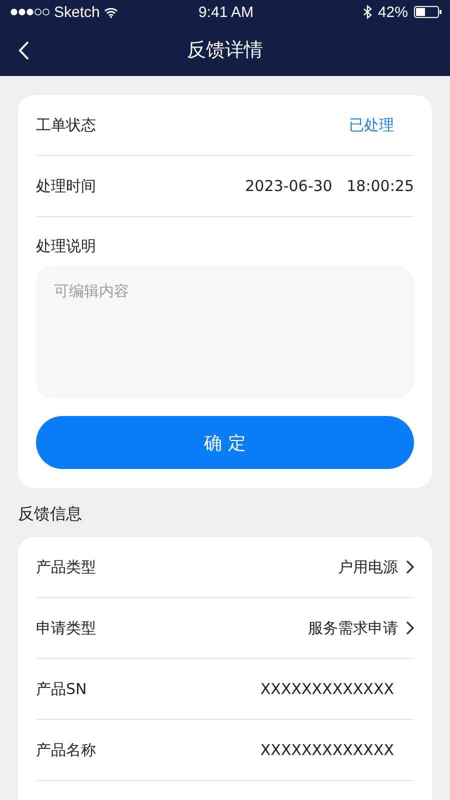 This screenshot has width=450, height=800. I want to click on field-label: 处理时间, so click(66, 186).